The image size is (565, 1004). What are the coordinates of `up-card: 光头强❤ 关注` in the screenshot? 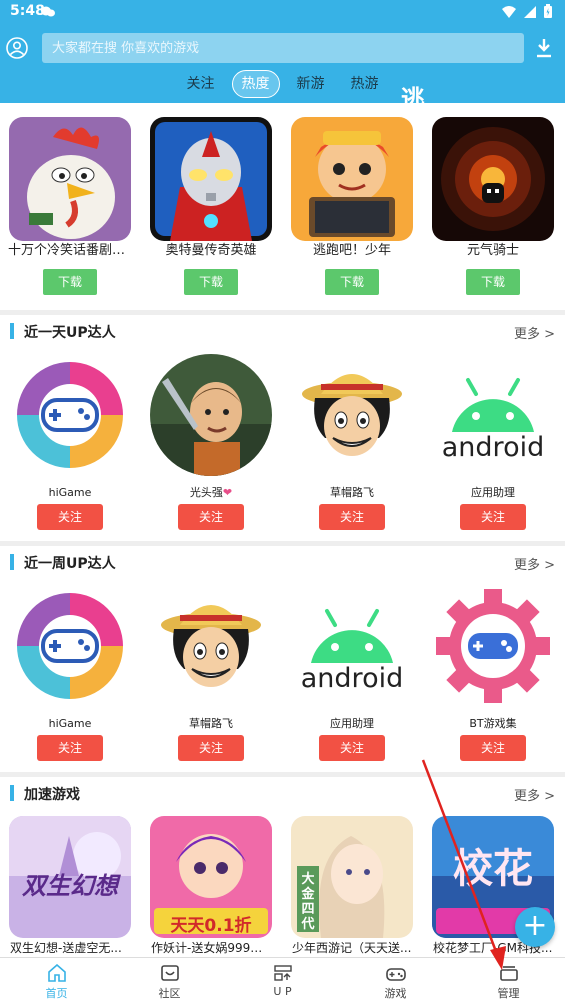 It's located at (211, 442).